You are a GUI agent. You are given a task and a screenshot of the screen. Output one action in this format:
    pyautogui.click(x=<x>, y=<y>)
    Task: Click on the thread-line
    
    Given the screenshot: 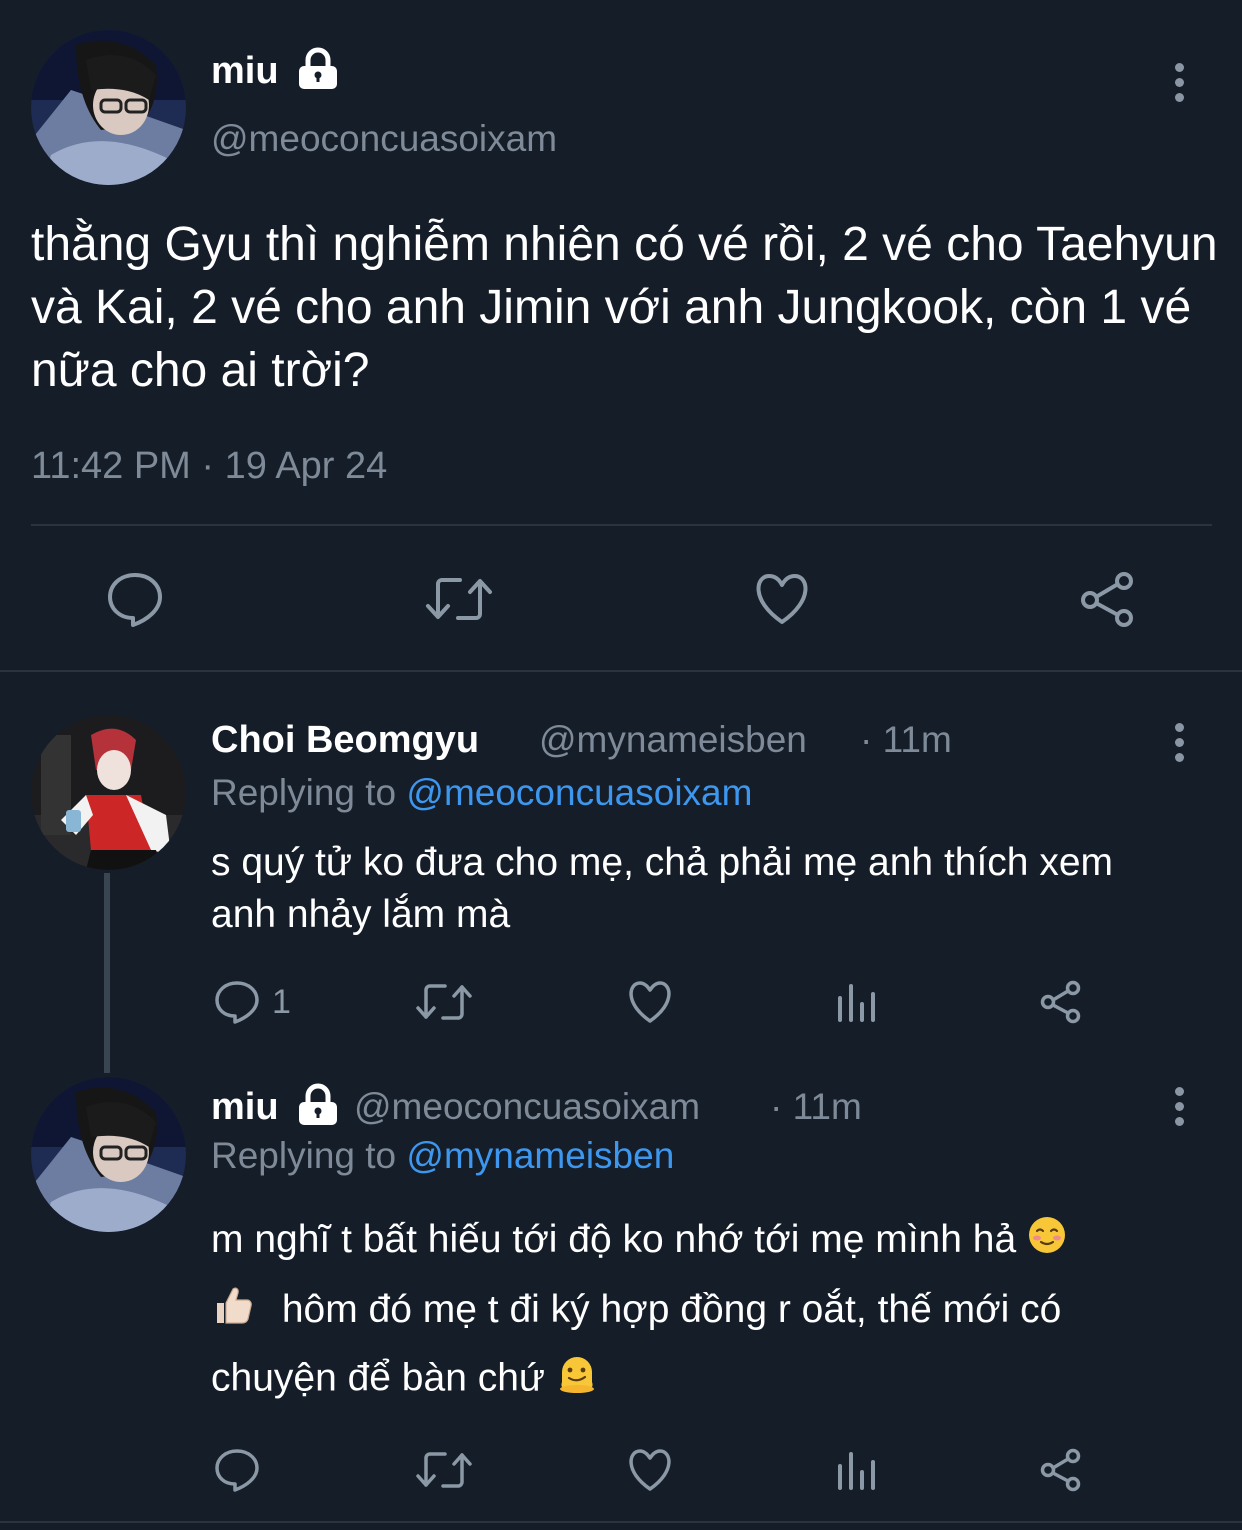 What is the action you would take?
    pyautogui.click(x=107, y=973)
    